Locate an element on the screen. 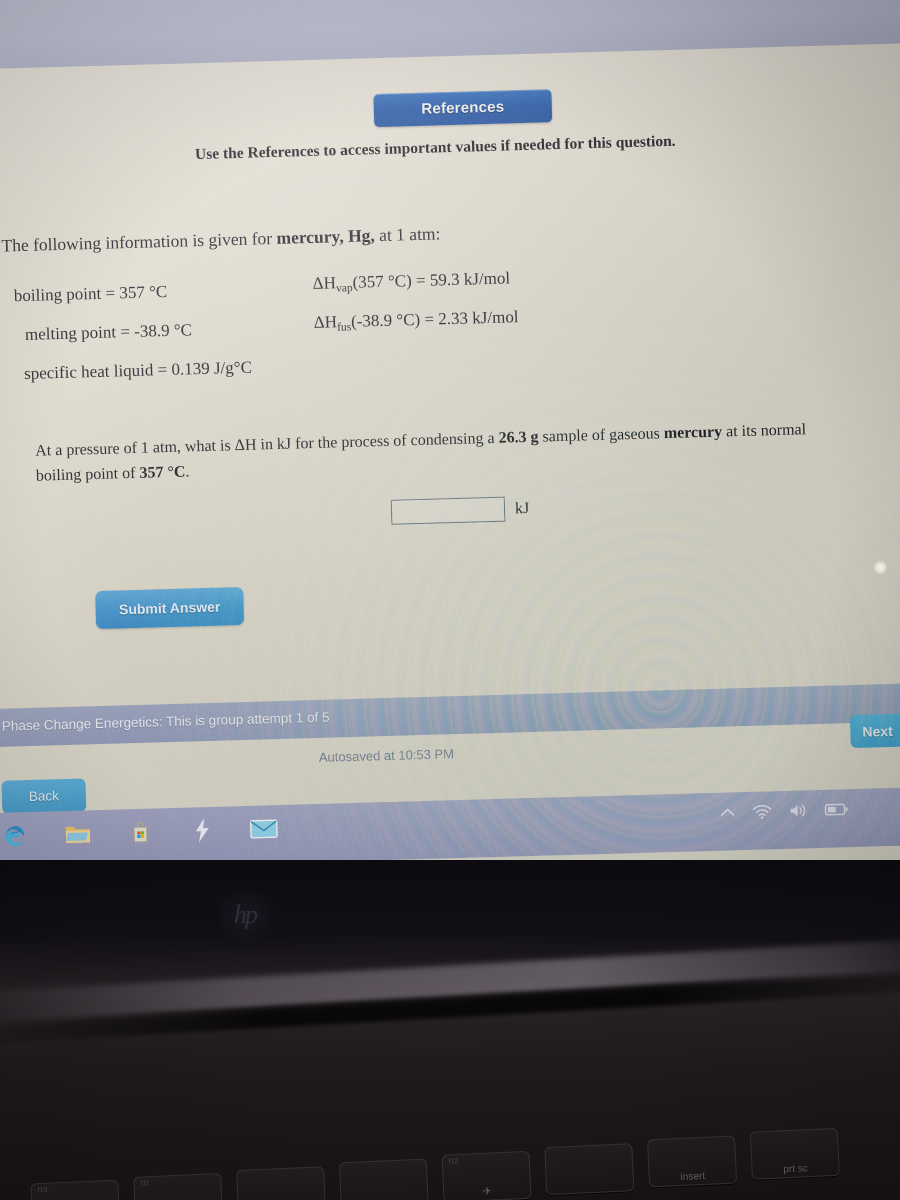 The height and width of the screenshot is (1200, 900). battery-icon is located at coordinates (836, 809).